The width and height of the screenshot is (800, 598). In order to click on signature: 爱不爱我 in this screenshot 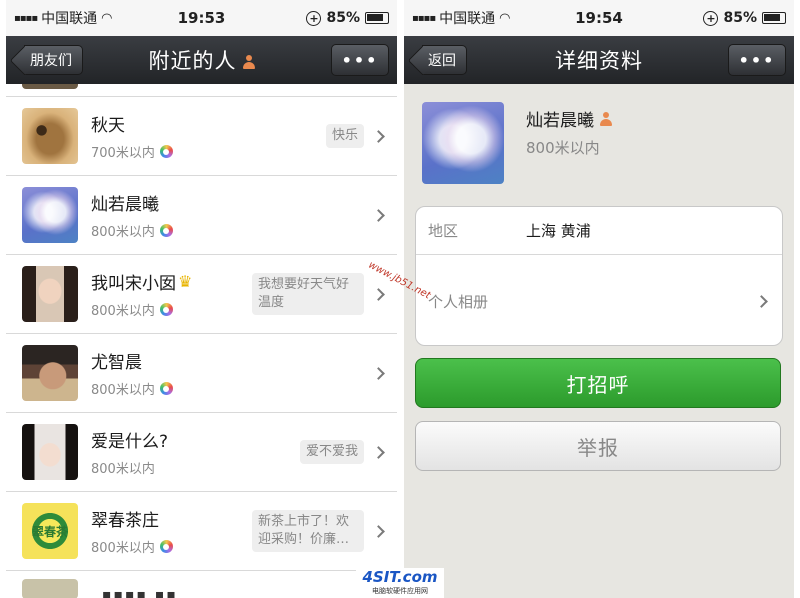, I will do `click(331, 452)`.